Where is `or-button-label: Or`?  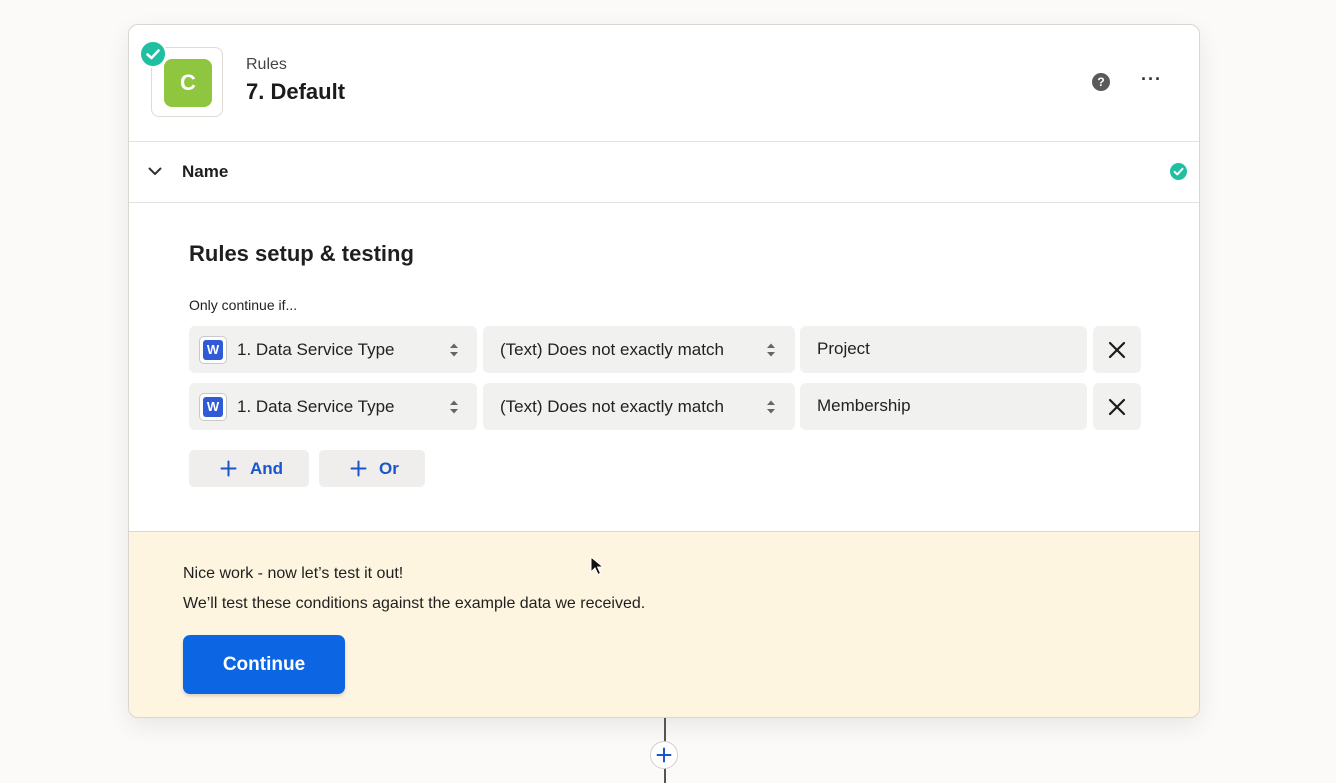 or-button-label: Or is located at coordinates (389, 468).